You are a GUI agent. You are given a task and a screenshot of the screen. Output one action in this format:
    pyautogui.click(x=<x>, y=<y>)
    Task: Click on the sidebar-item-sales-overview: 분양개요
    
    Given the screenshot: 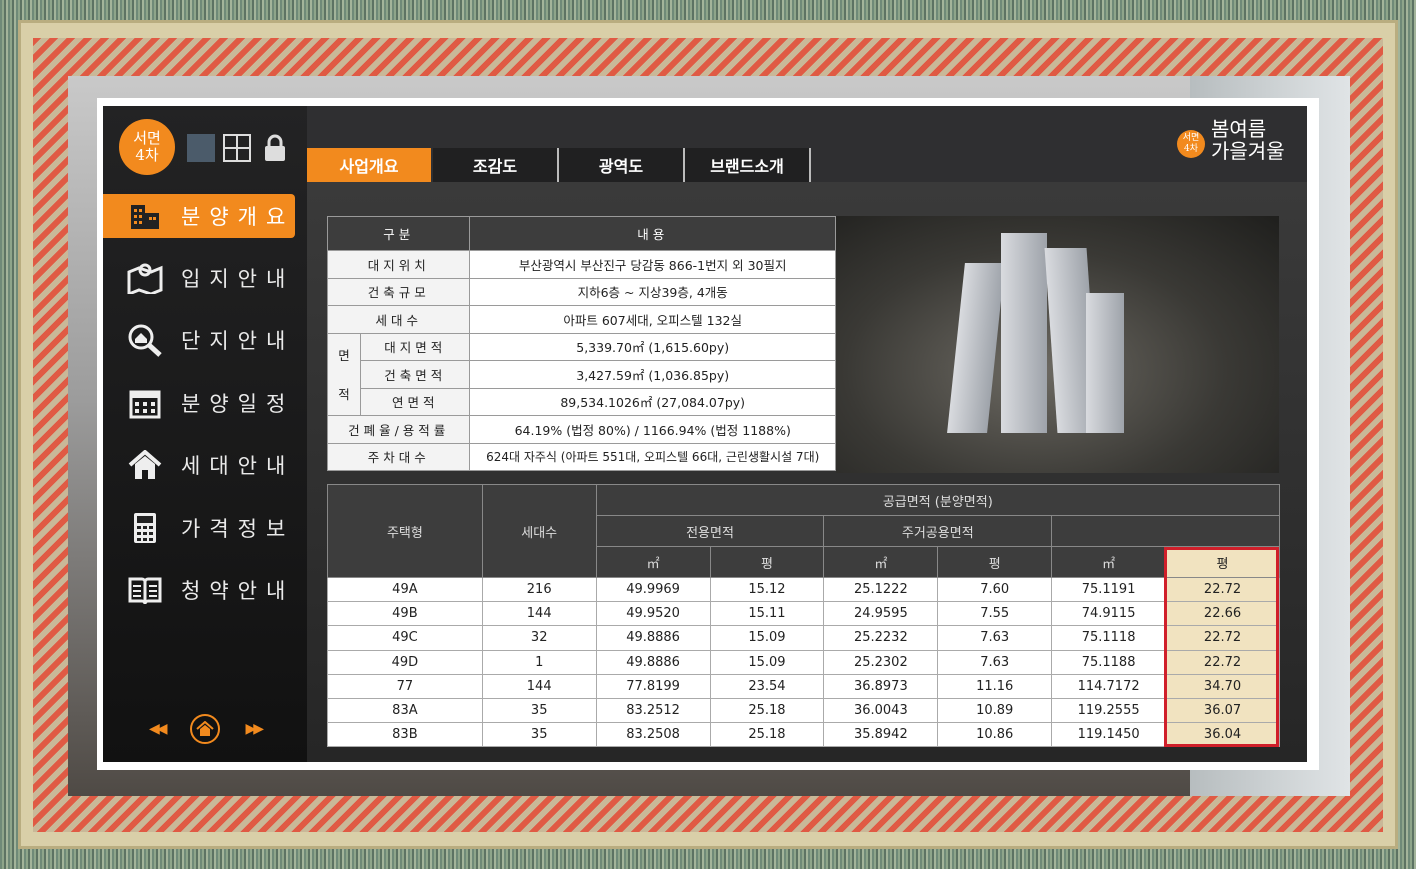 What is the action you would take?
    pyautogui.click(x=199, y=216)
    